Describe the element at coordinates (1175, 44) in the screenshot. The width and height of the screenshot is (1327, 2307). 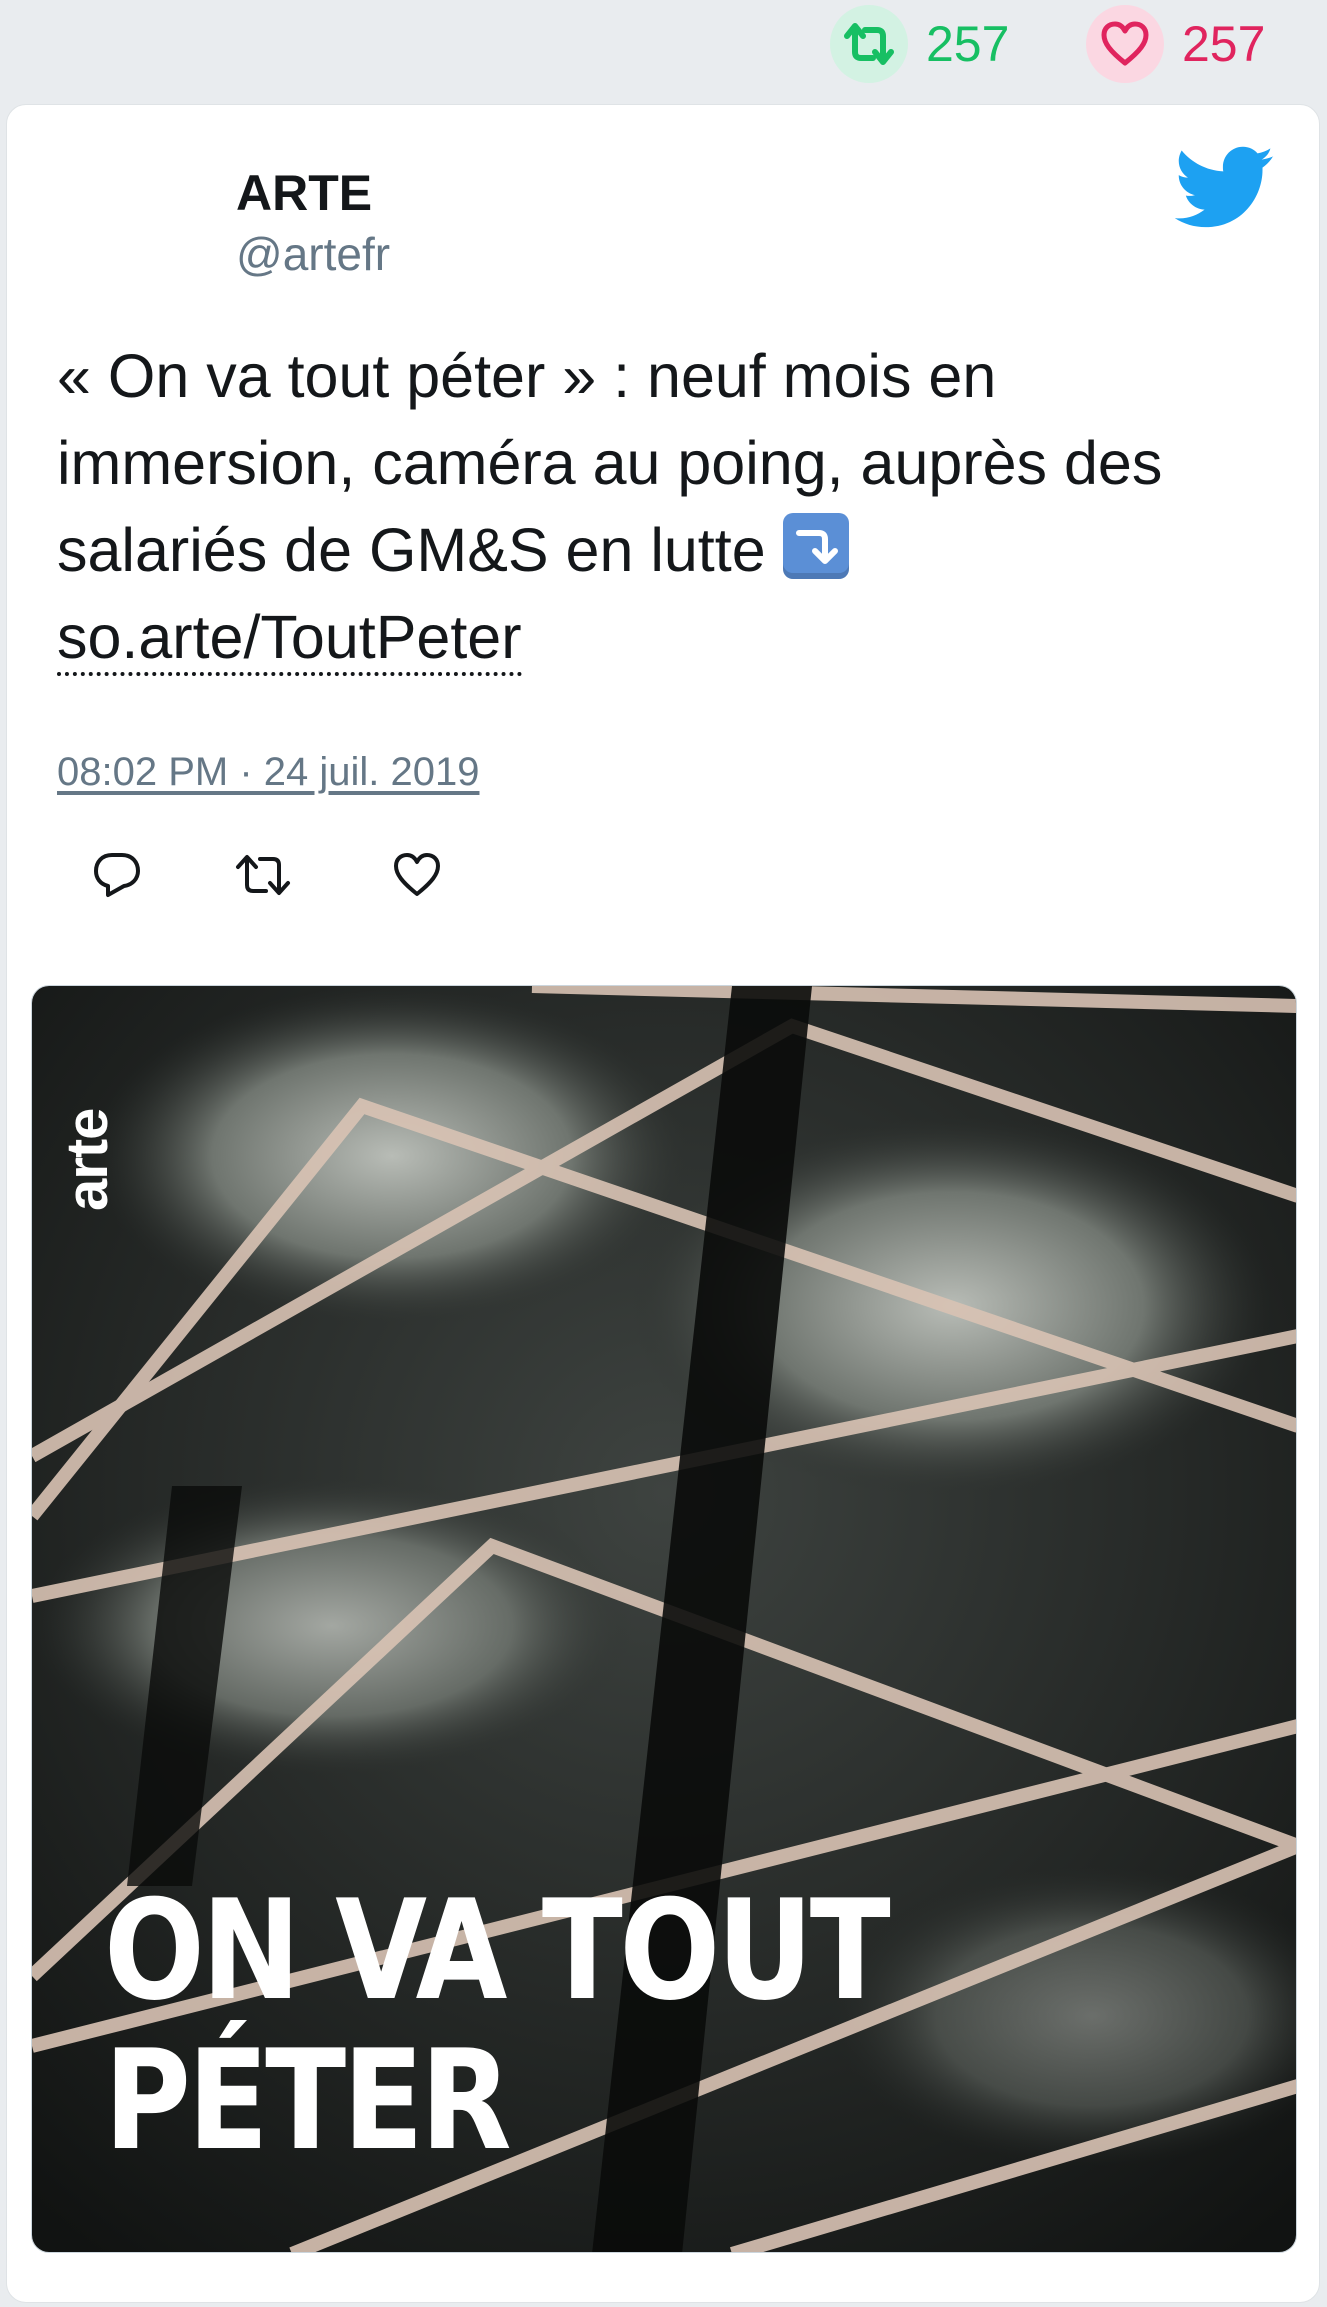
I see `like-count-stat: 257` at that location.